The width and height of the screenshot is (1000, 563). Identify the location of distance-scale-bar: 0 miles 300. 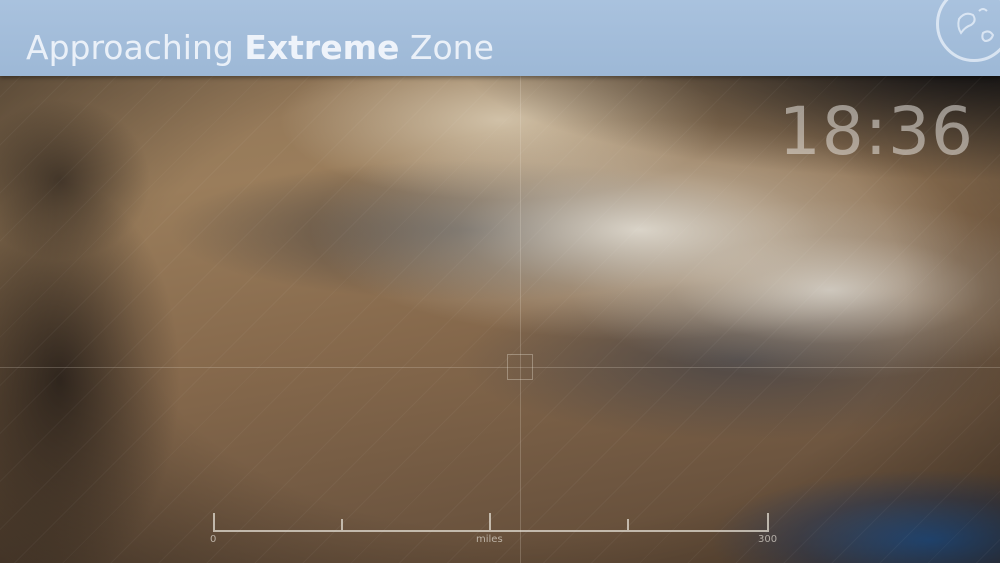
(493, 532).